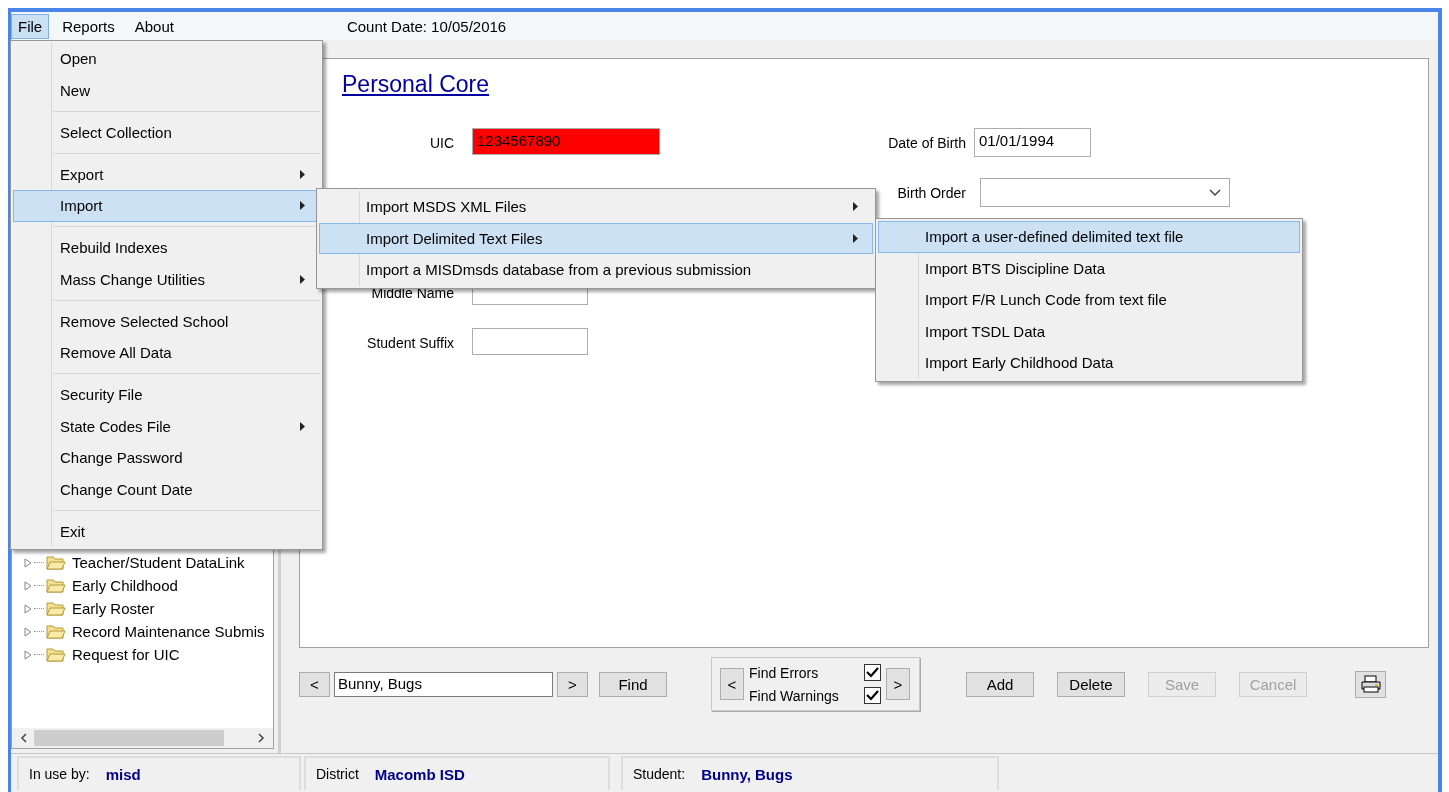 This screenshot has width=1449, height=792. Describe the element at coordinates (530, 341) in the screenshot. I see `input-field` at that location.